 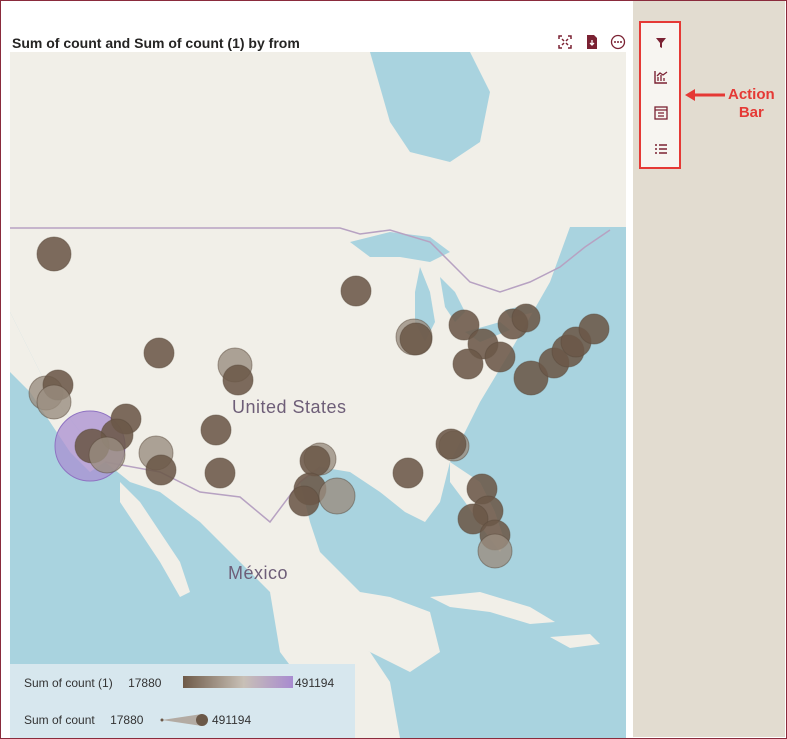 What do you see at coordinates (660, 95) in the screenshot?
I see `action-bar` at bounding box center [660, 95].